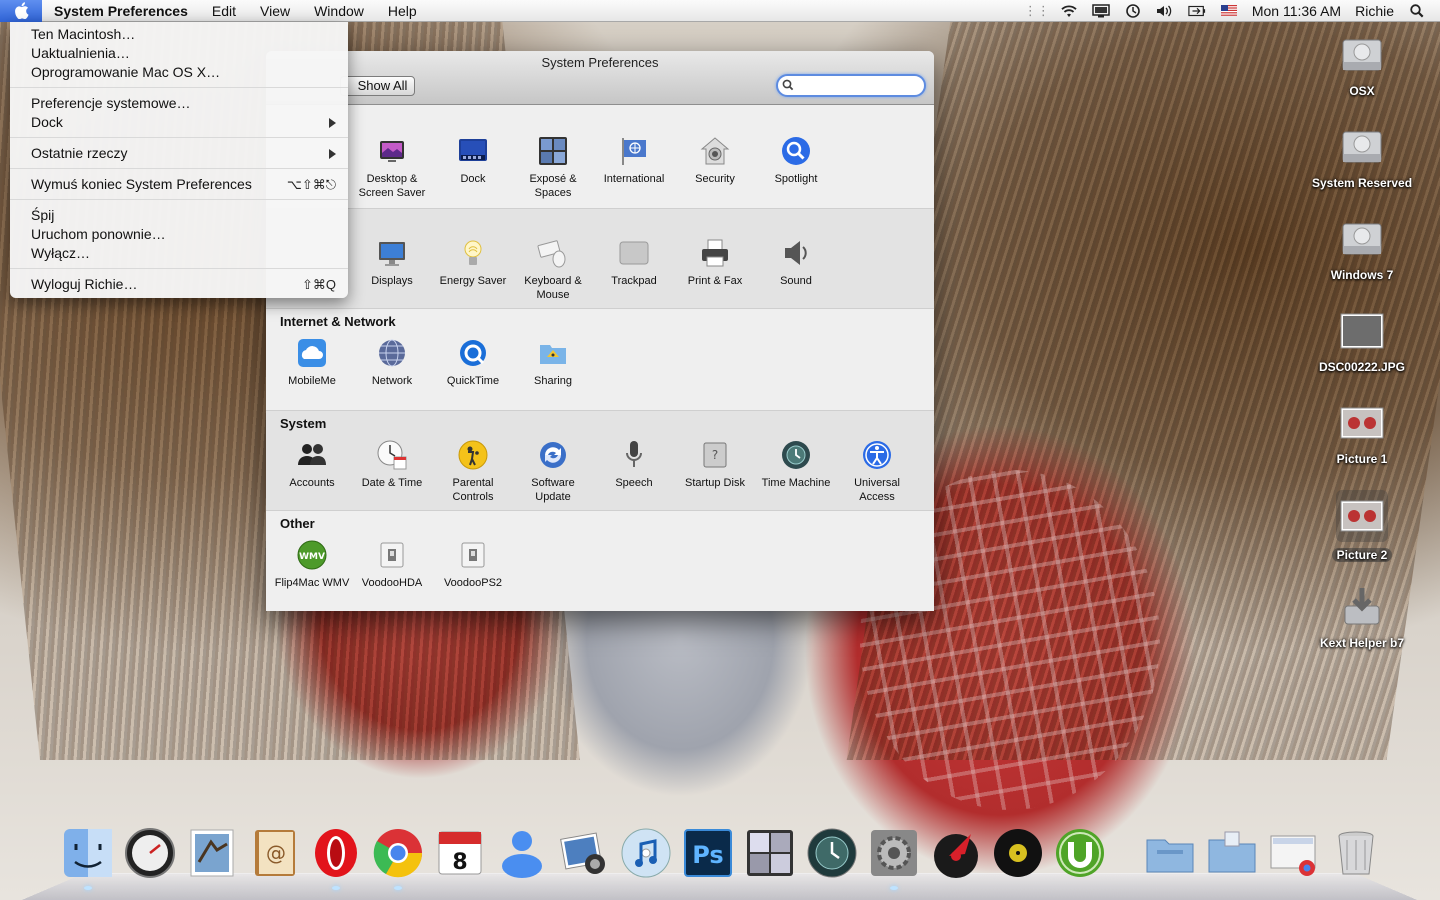 This screenshot has height=900, width=1440. I want to click on display-icon, so click(1101, 10).